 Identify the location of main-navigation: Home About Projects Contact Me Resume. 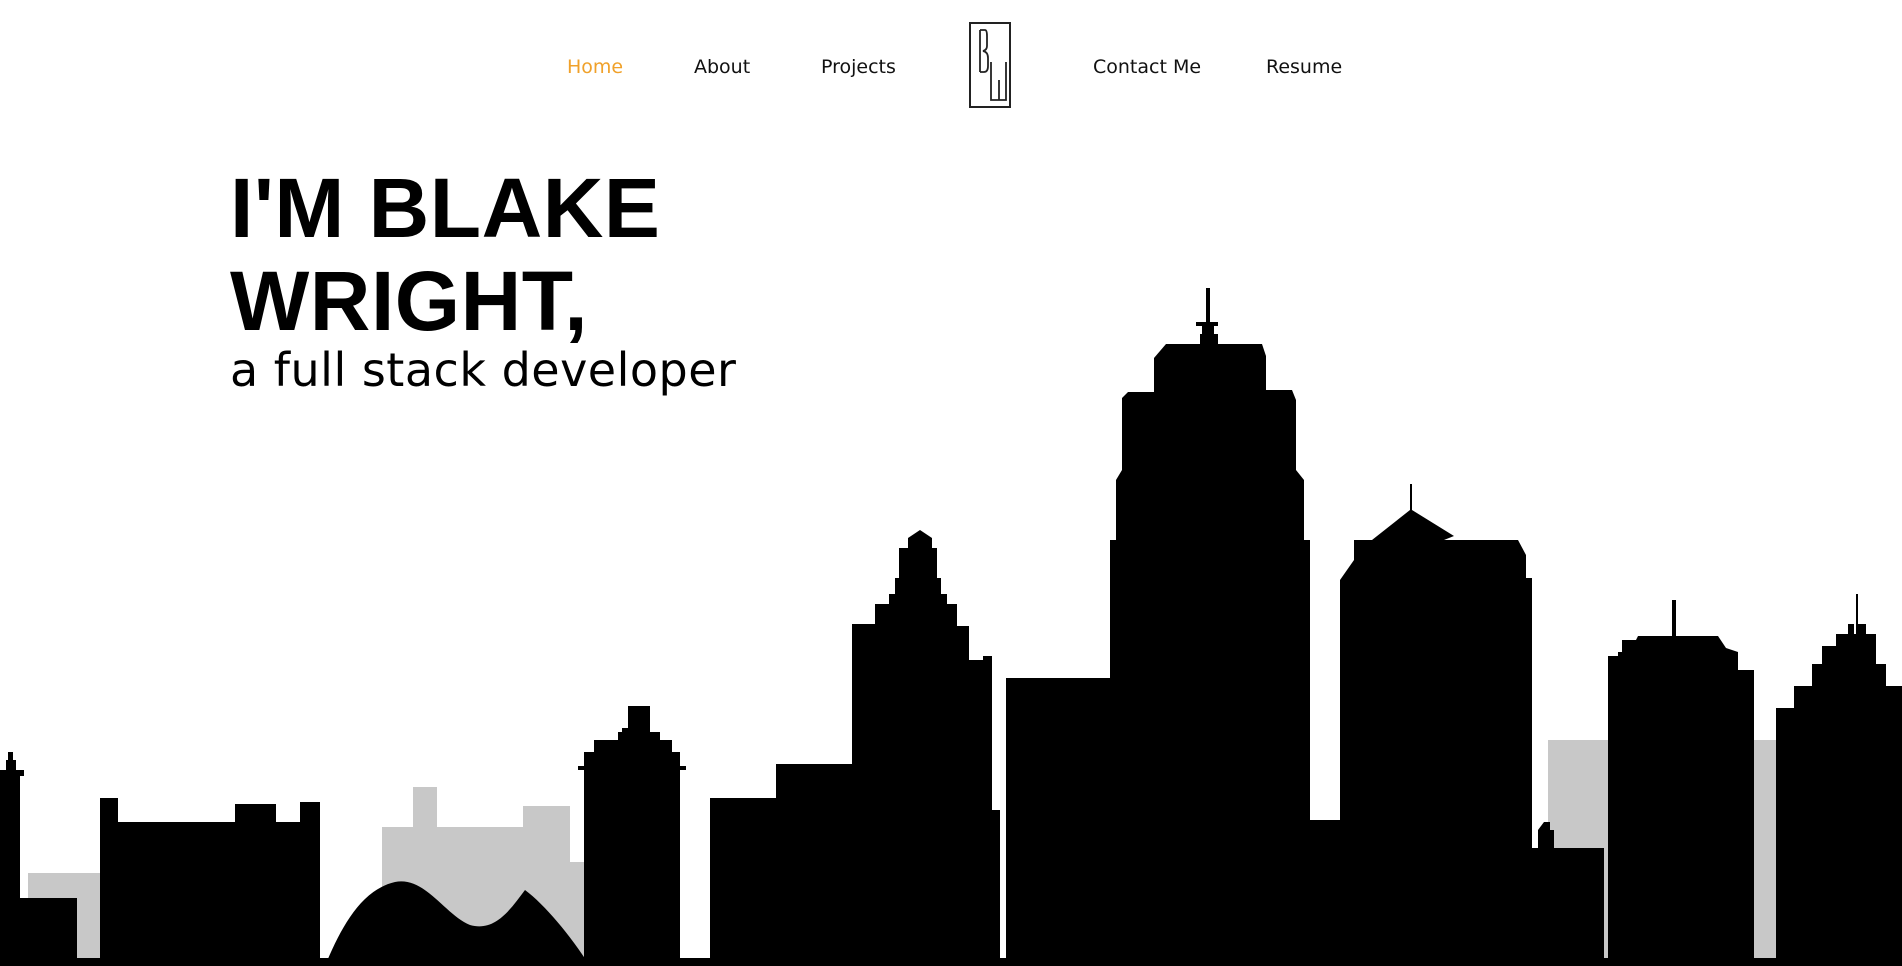
(951, 67).